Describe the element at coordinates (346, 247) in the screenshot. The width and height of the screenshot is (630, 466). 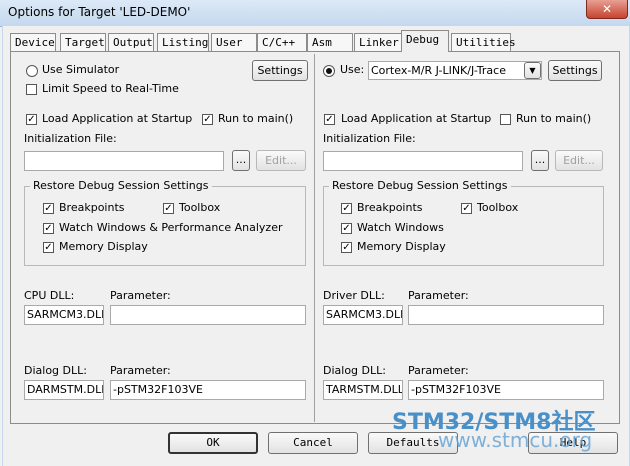
I see `right-memory-checkbox: ✓` at that location.